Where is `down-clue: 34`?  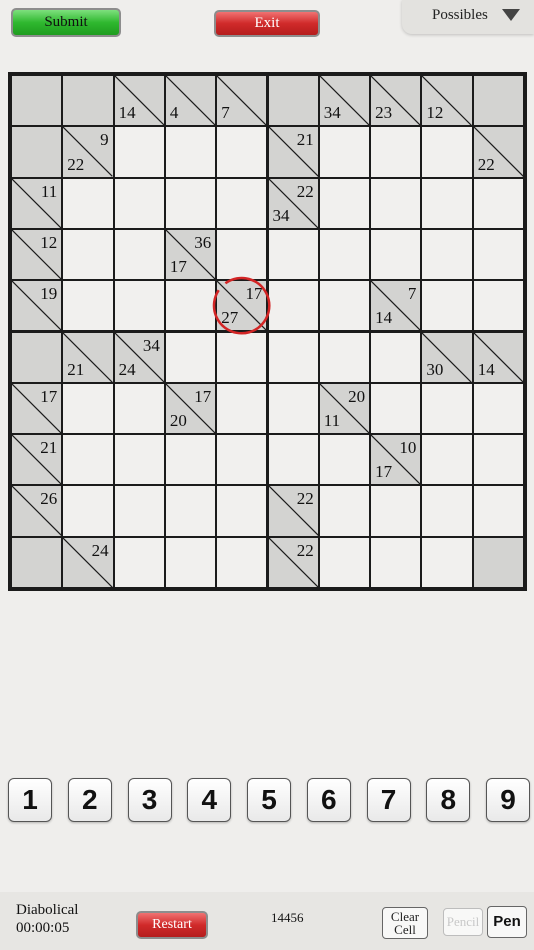 down-clue: 34 is located at coordinates (332, 113).